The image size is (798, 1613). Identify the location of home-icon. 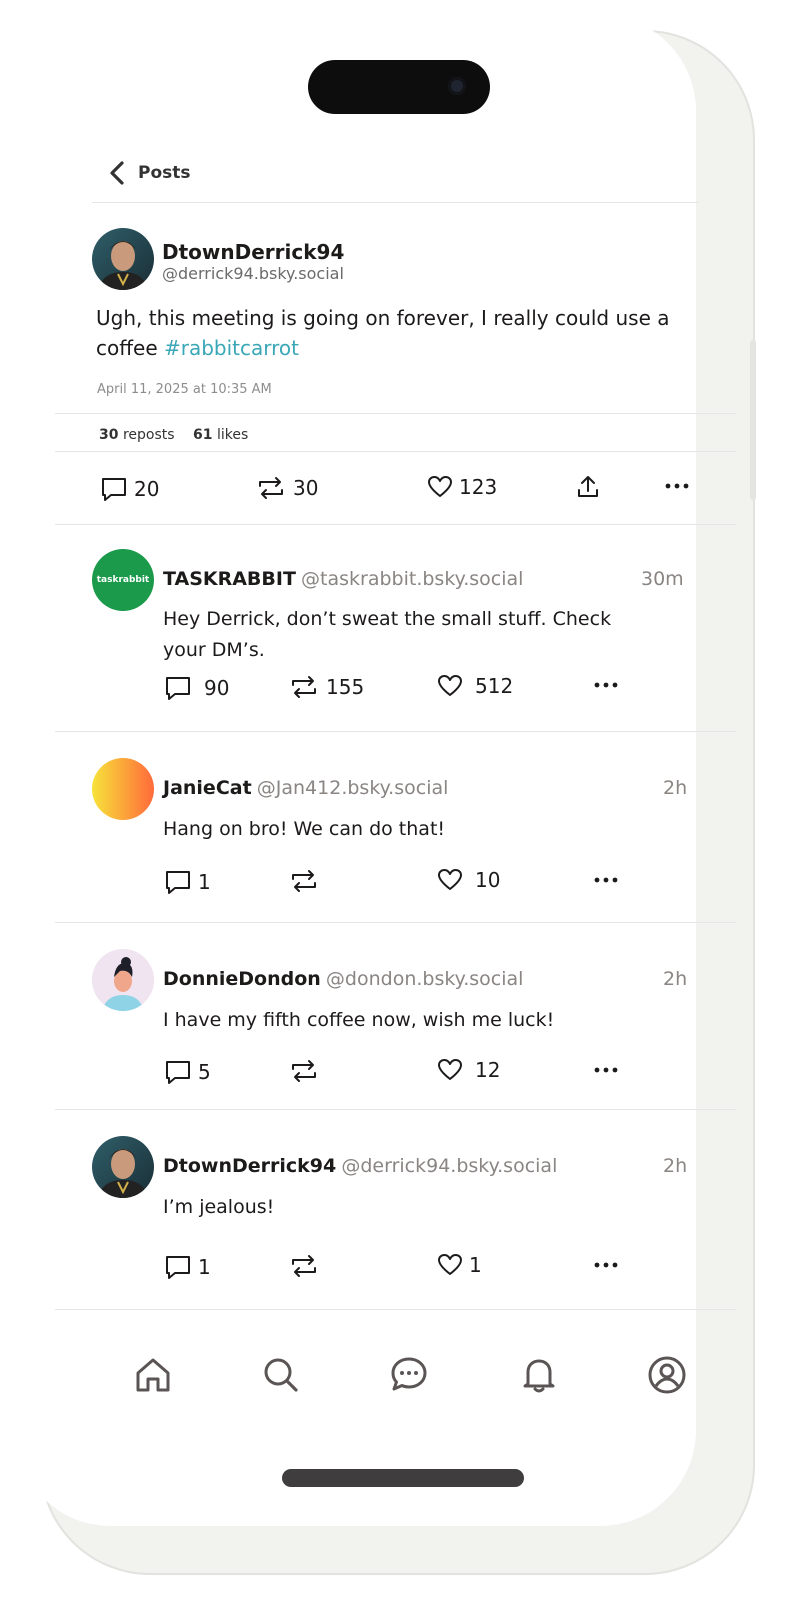
(153, 1375).